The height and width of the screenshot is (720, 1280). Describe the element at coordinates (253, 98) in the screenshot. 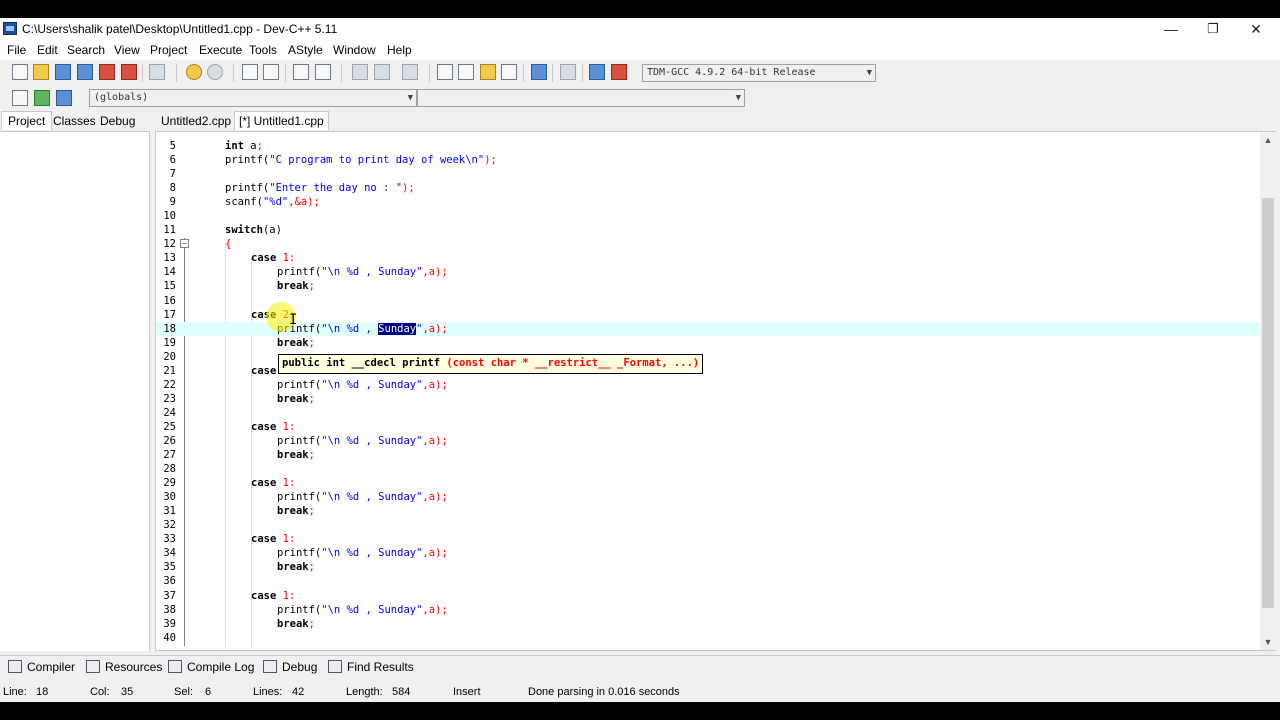

I see `scope-select: (globals) ▼` at that location.